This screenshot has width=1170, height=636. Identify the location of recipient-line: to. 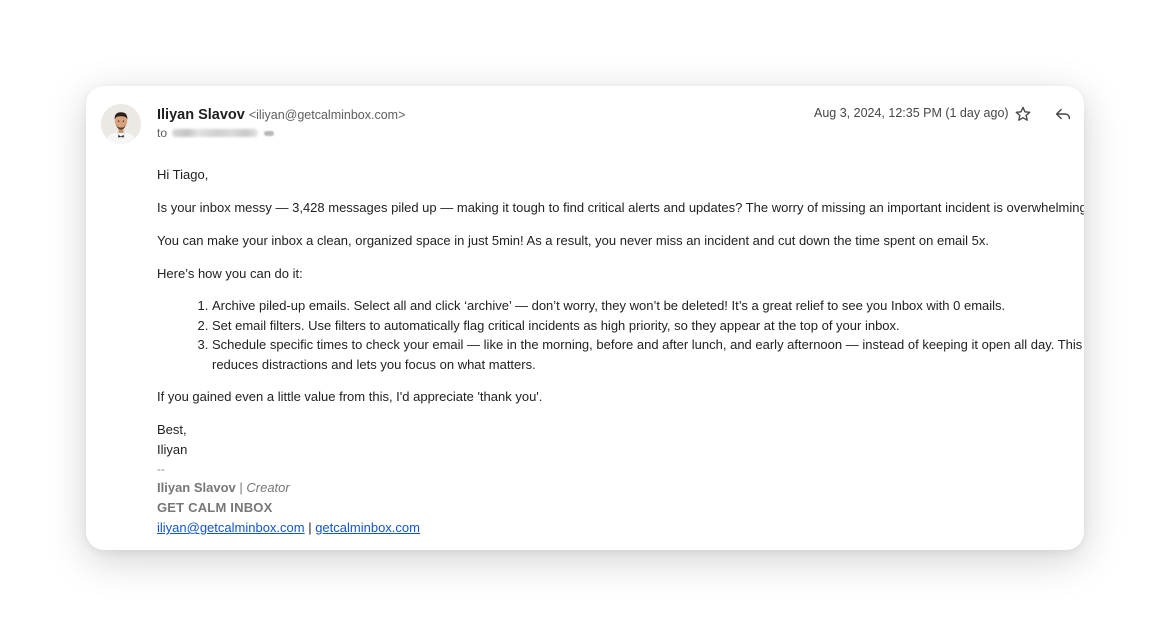
(216, 133).